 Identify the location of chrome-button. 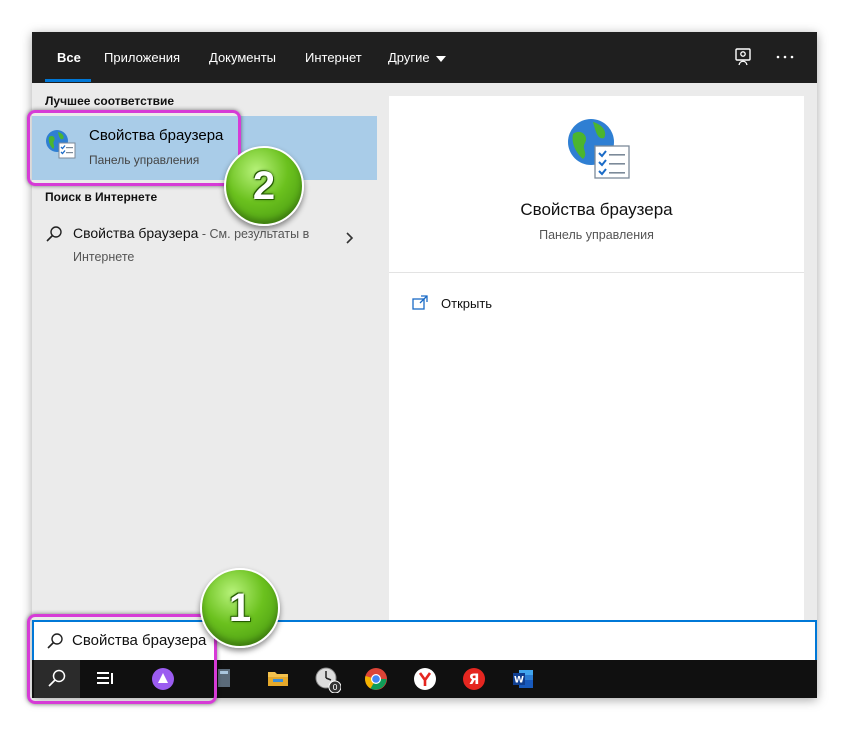
(375, 679).